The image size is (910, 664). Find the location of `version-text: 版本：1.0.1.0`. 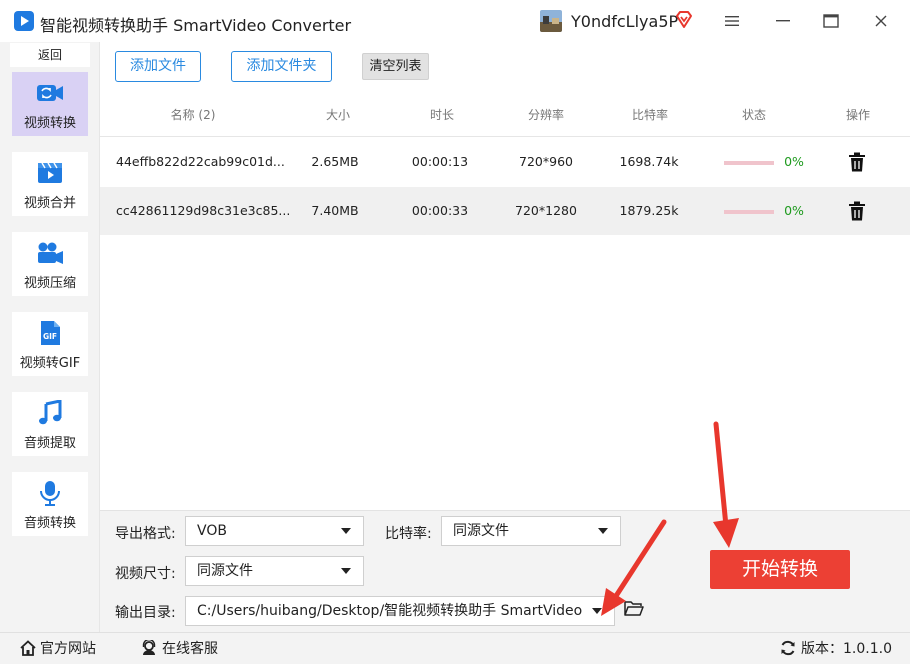

version-text: 版本：1.0.1.0 is located at coordinates (846, 648).